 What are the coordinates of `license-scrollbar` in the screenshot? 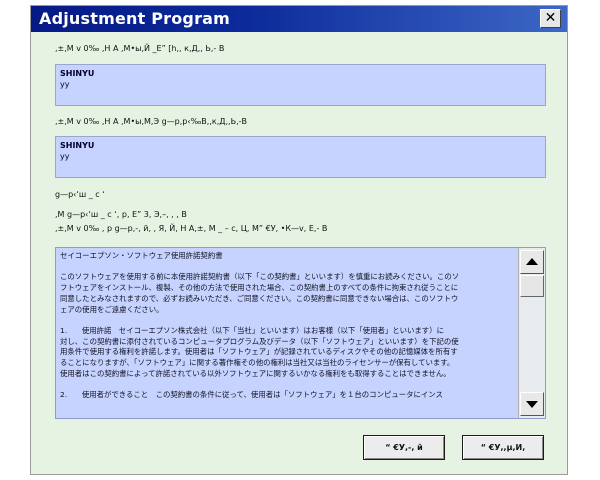 It's located at (531, 333).